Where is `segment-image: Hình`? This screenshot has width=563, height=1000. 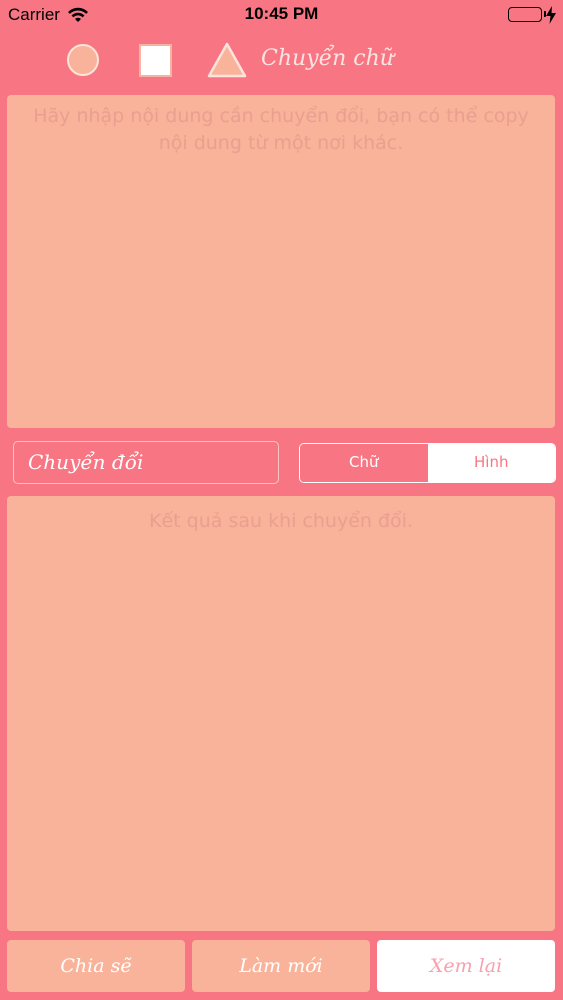 segment-image: Hình is located at coordinates (491, 463).